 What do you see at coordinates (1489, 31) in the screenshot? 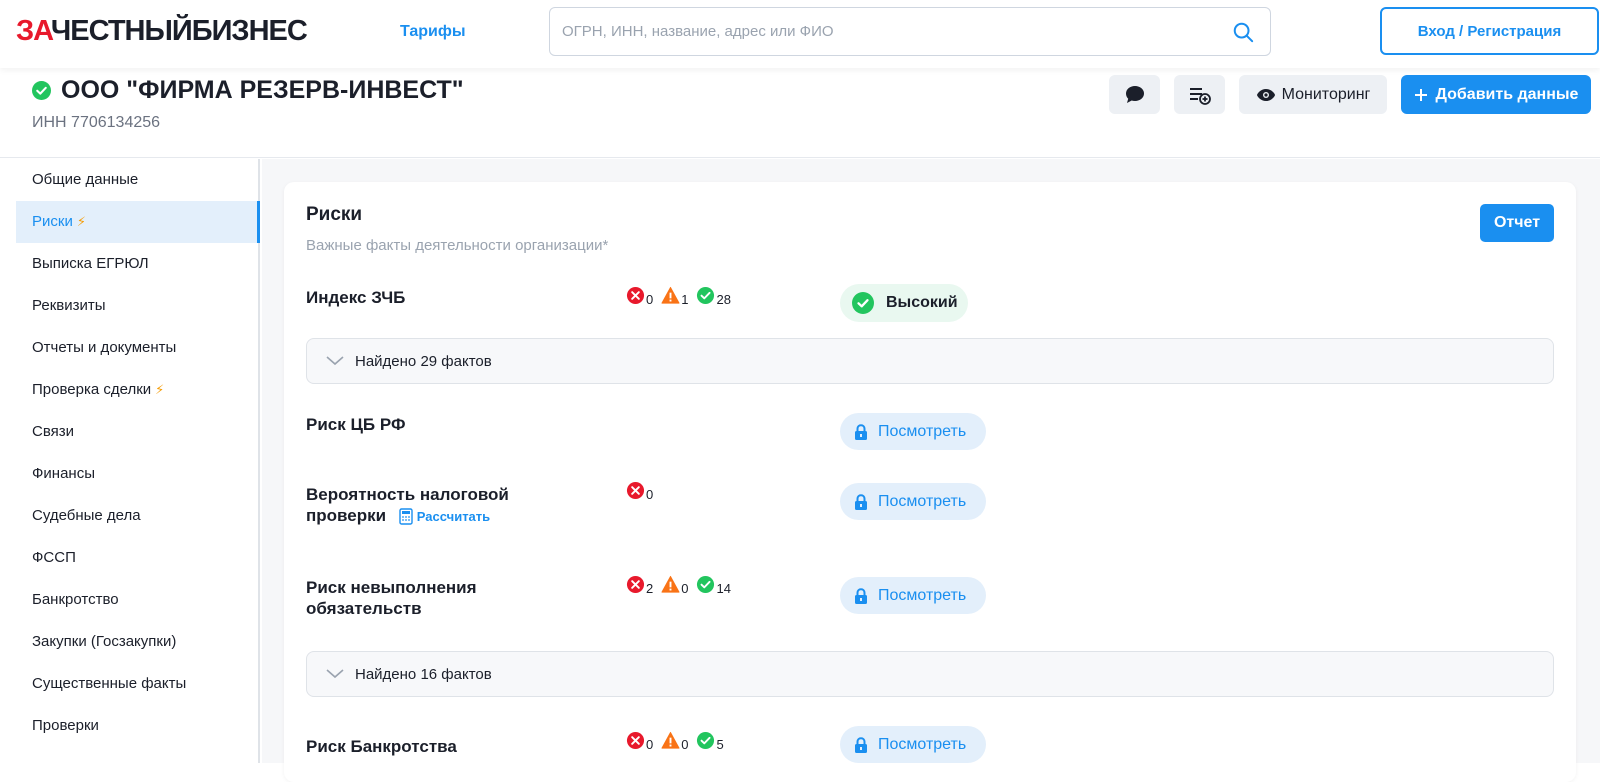
I see `login-register-button: Вход / Регистрация` at bounding box center [1489, 31].